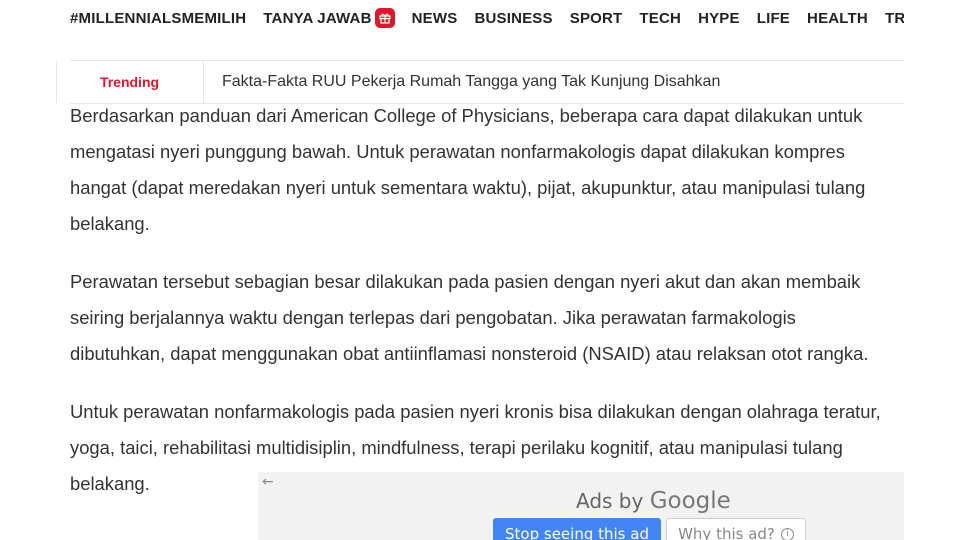  What do you see at coordinates (787, 534) in the screenshot?
I see `info-icon: i` at bounding box center [787, 534].